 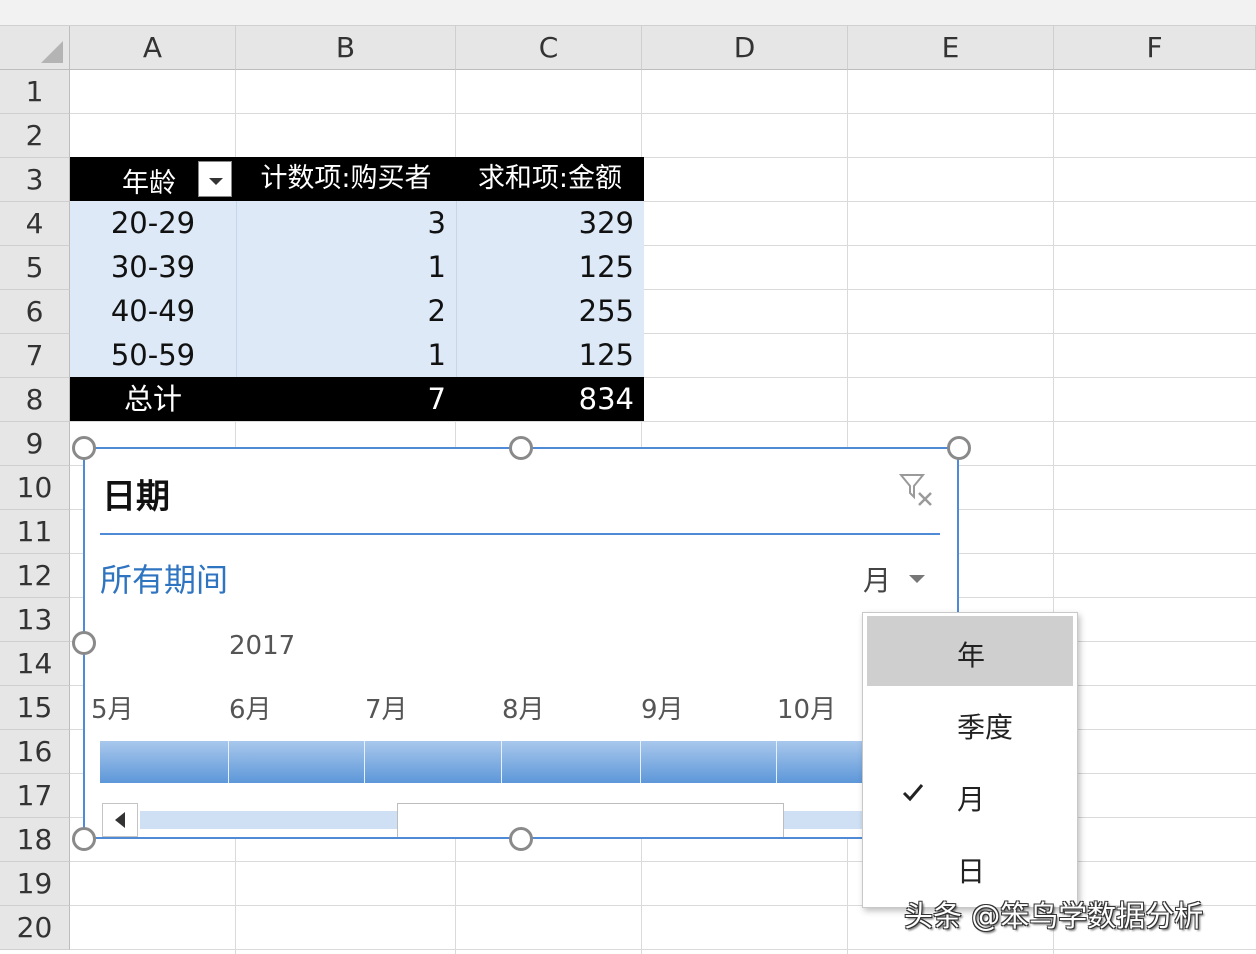 What do you see at coordinates (84, 643) in the screenshot?
I see `resize-handle-middle-left` at bounding box center [84, 643].